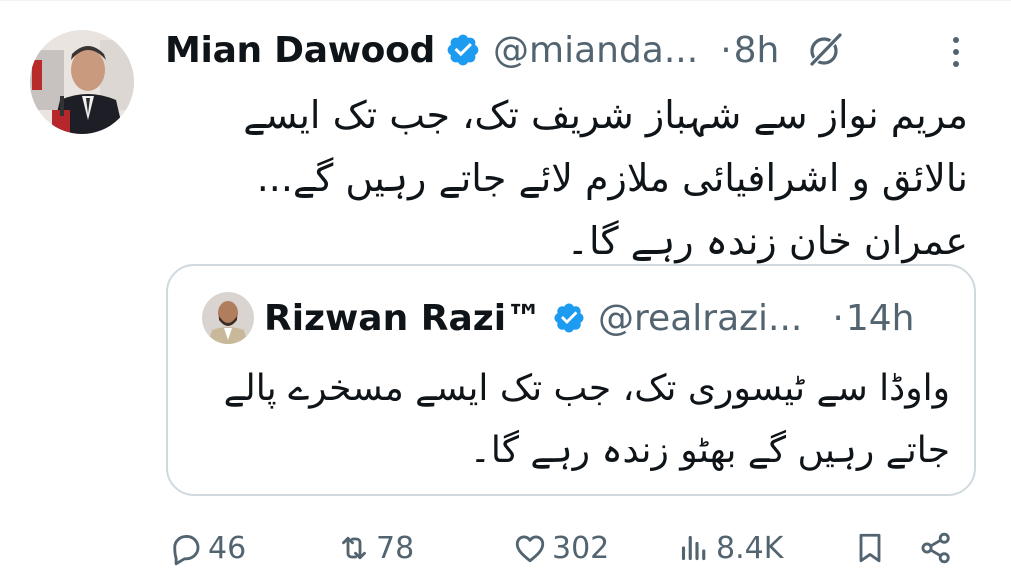  I want to click on author-avatar-image, so click(82, 82).